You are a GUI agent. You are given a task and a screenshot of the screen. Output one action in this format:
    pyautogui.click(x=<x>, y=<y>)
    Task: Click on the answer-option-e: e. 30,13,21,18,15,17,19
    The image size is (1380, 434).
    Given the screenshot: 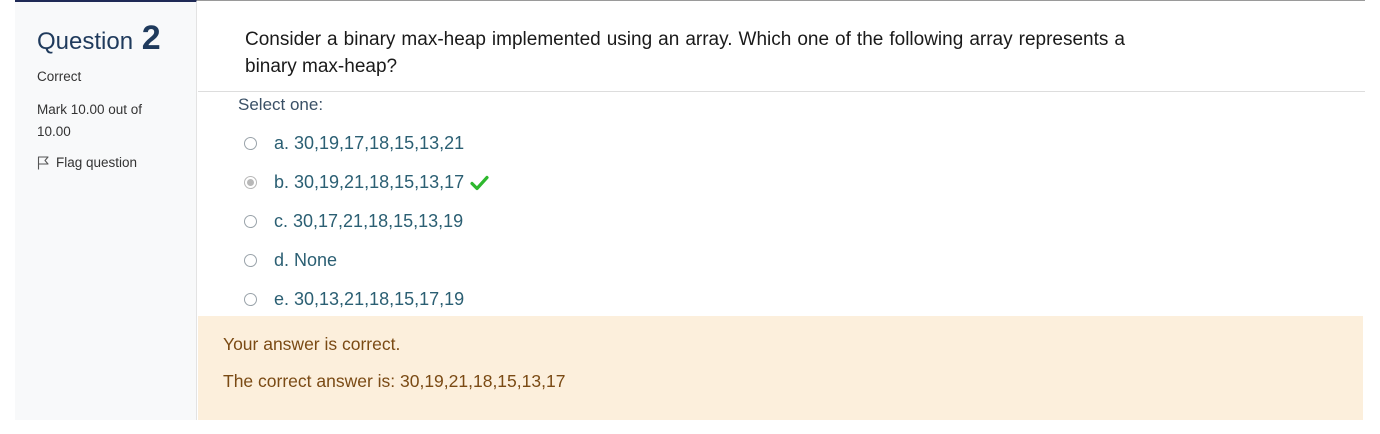 What is the action you would take?
    pyautogui.click(x=366, y=299)
    